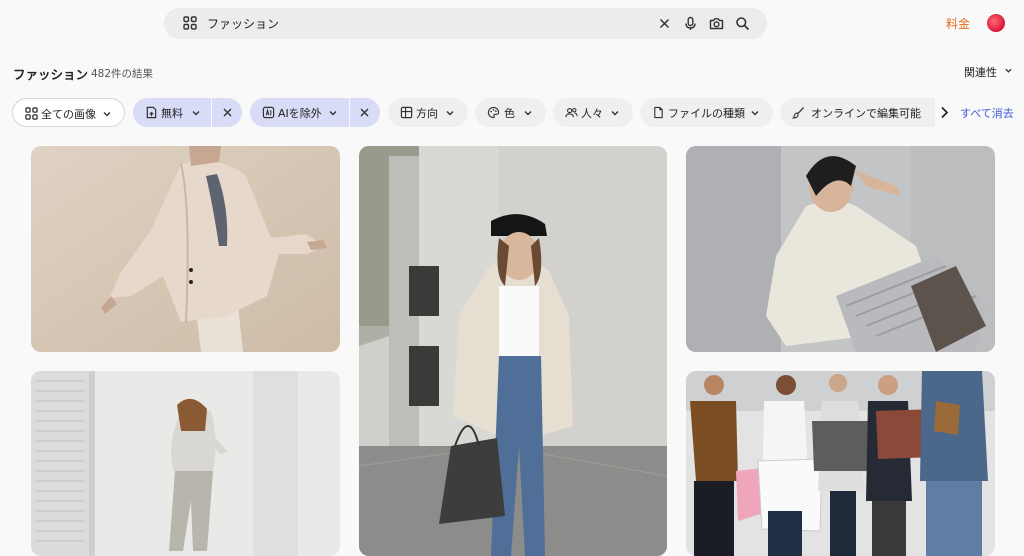 The height and width of the screenshot is (556, 1024). What do you see at coordinates (187, 112) in the screenshot?
I see `filter-free: 無料` at bounding box center [187, 112].